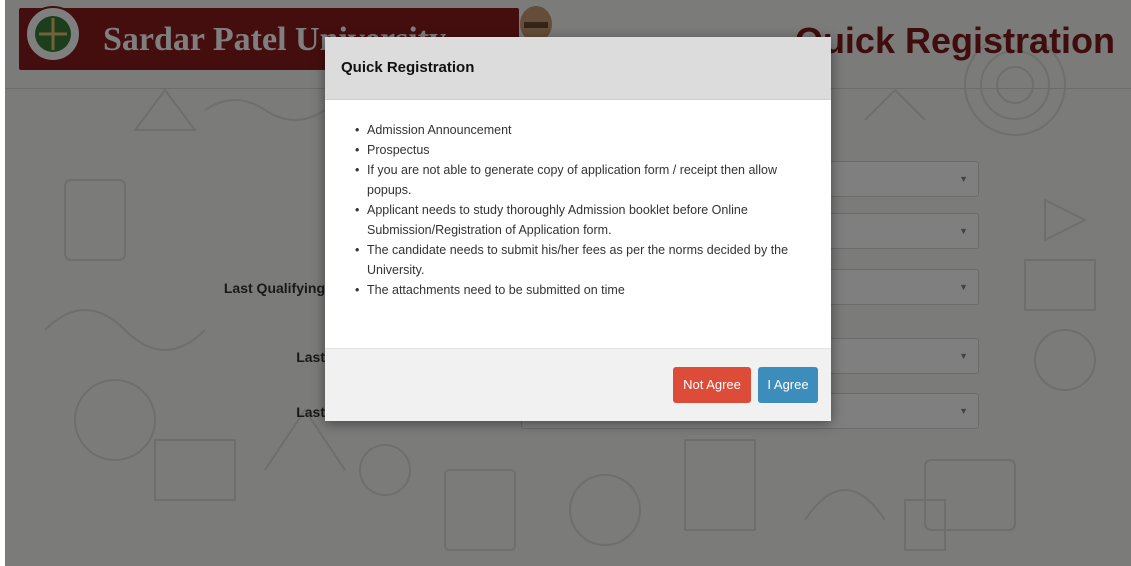  Describe the element at coordinates (578, 68) in the screenshot. I see `modal-header: Quick Registration` at that location.